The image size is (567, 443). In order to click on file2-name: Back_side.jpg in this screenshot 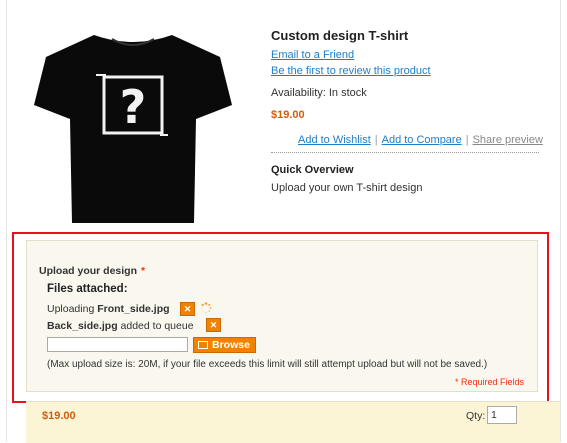, I will do `click(82, 326)`.